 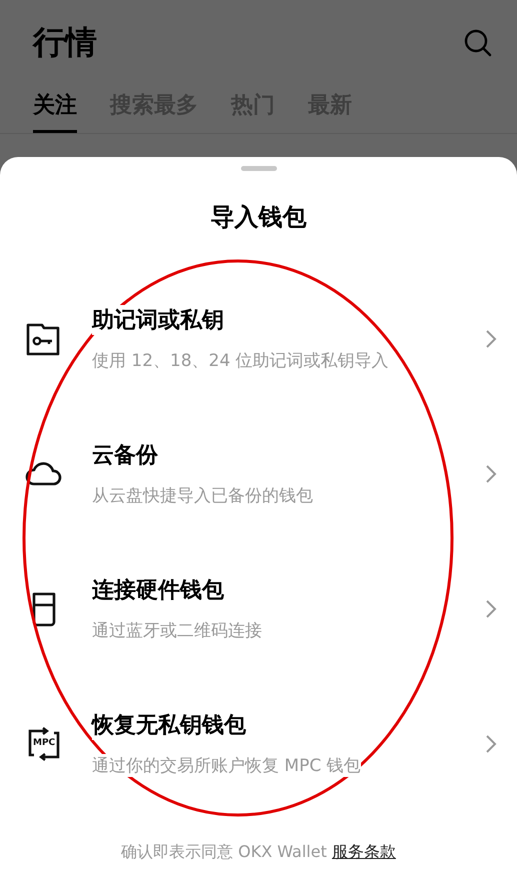 What do you see at coordinates (478, 43) in the screenshot?
I see `search-icon` at bounding box center [478, 43].